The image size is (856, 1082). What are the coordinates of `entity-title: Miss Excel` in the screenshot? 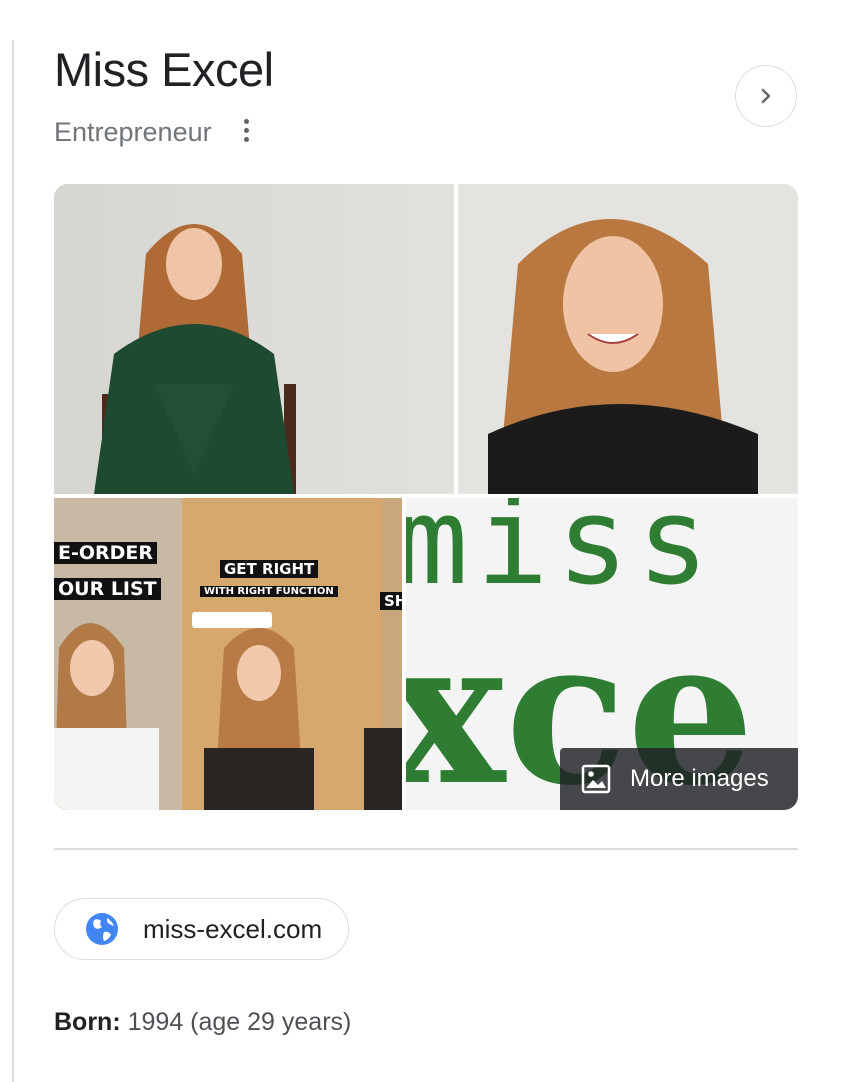 It's located at (164, 69).